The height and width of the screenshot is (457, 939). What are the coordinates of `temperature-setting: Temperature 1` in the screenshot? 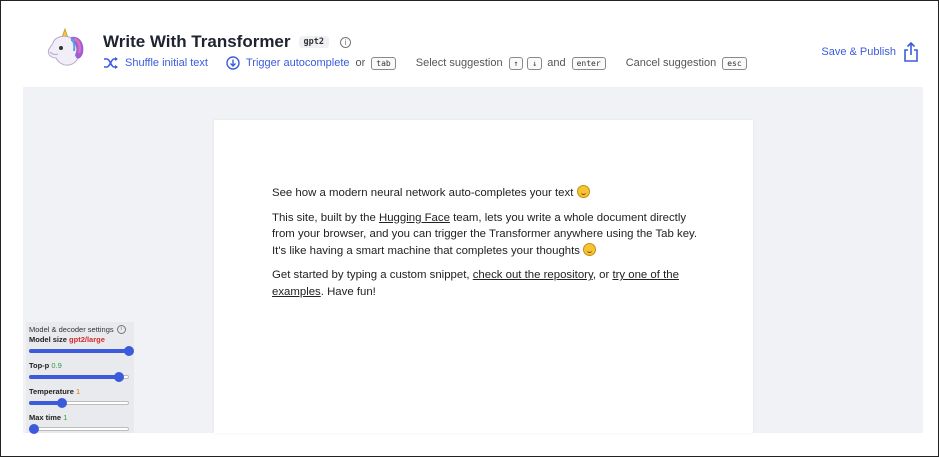 It's located at (80, 397).